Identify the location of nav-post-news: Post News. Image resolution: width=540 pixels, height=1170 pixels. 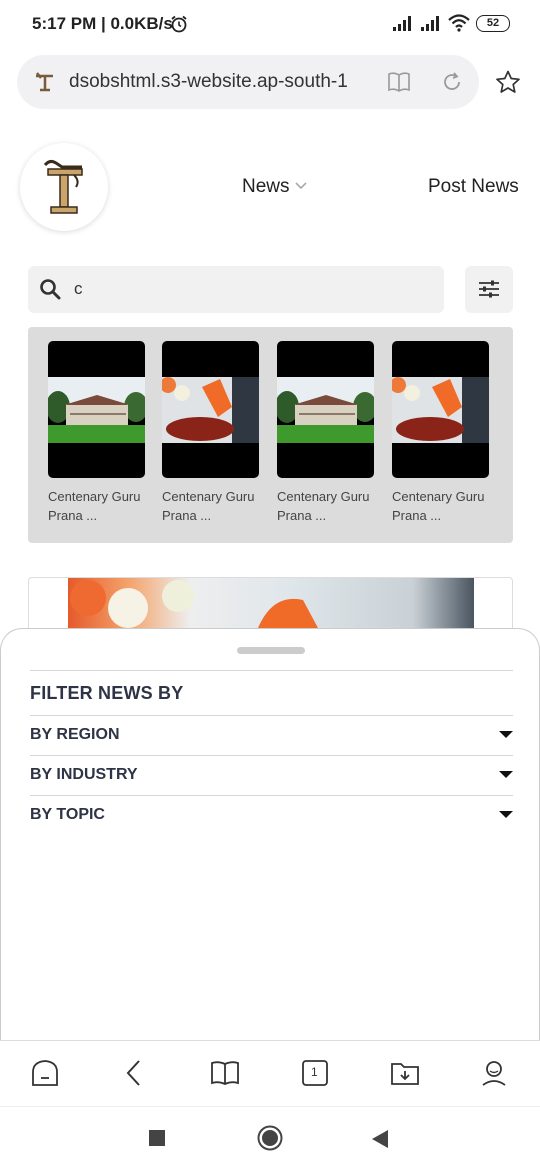
(473, 187).